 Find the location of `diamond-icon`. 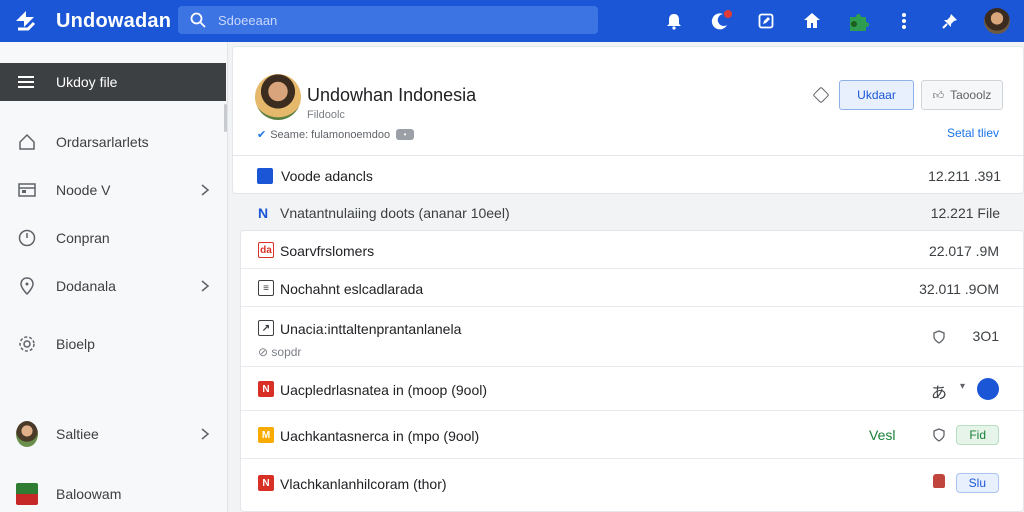

diamond-icon is located at coordinates (821, 95).